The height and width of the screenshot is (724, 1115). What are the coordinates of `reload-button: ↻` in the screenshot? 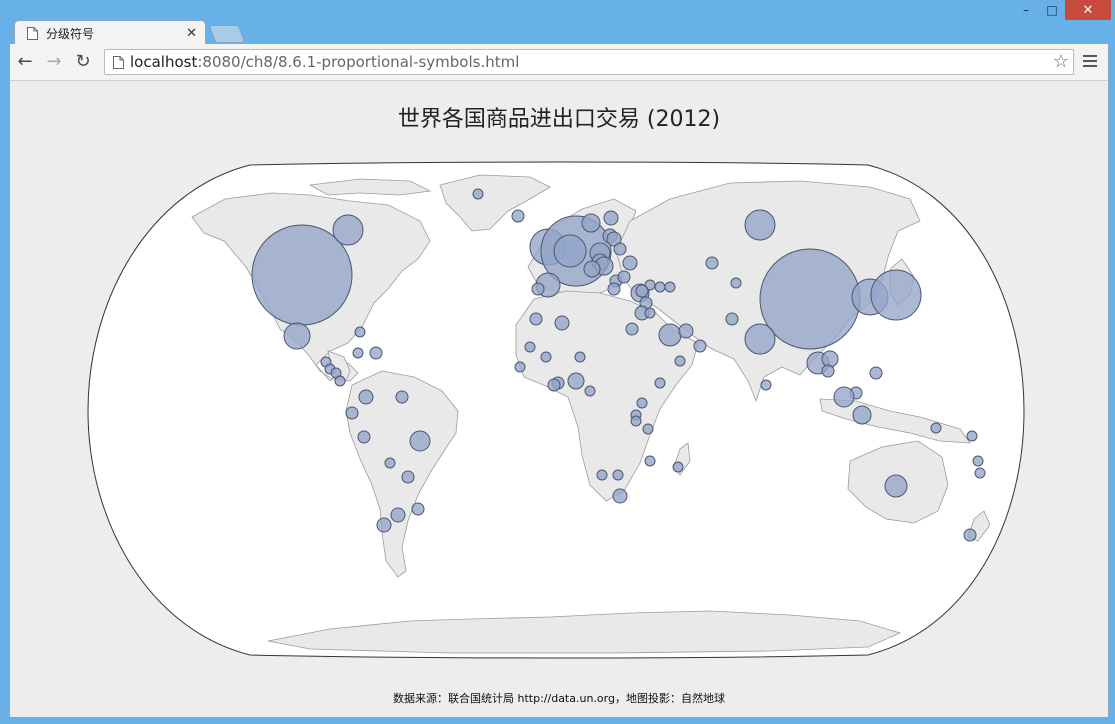 It's located at (83, 61).